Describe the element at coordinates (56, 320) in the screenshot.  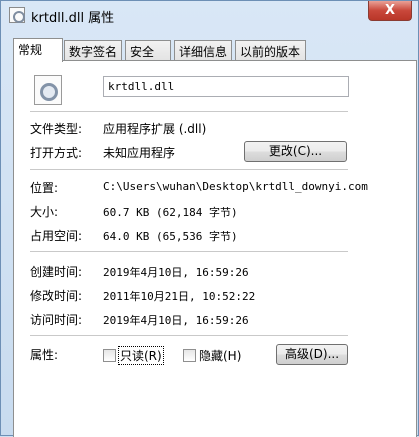
I see `accessed-label: 访问时间:` at that location.